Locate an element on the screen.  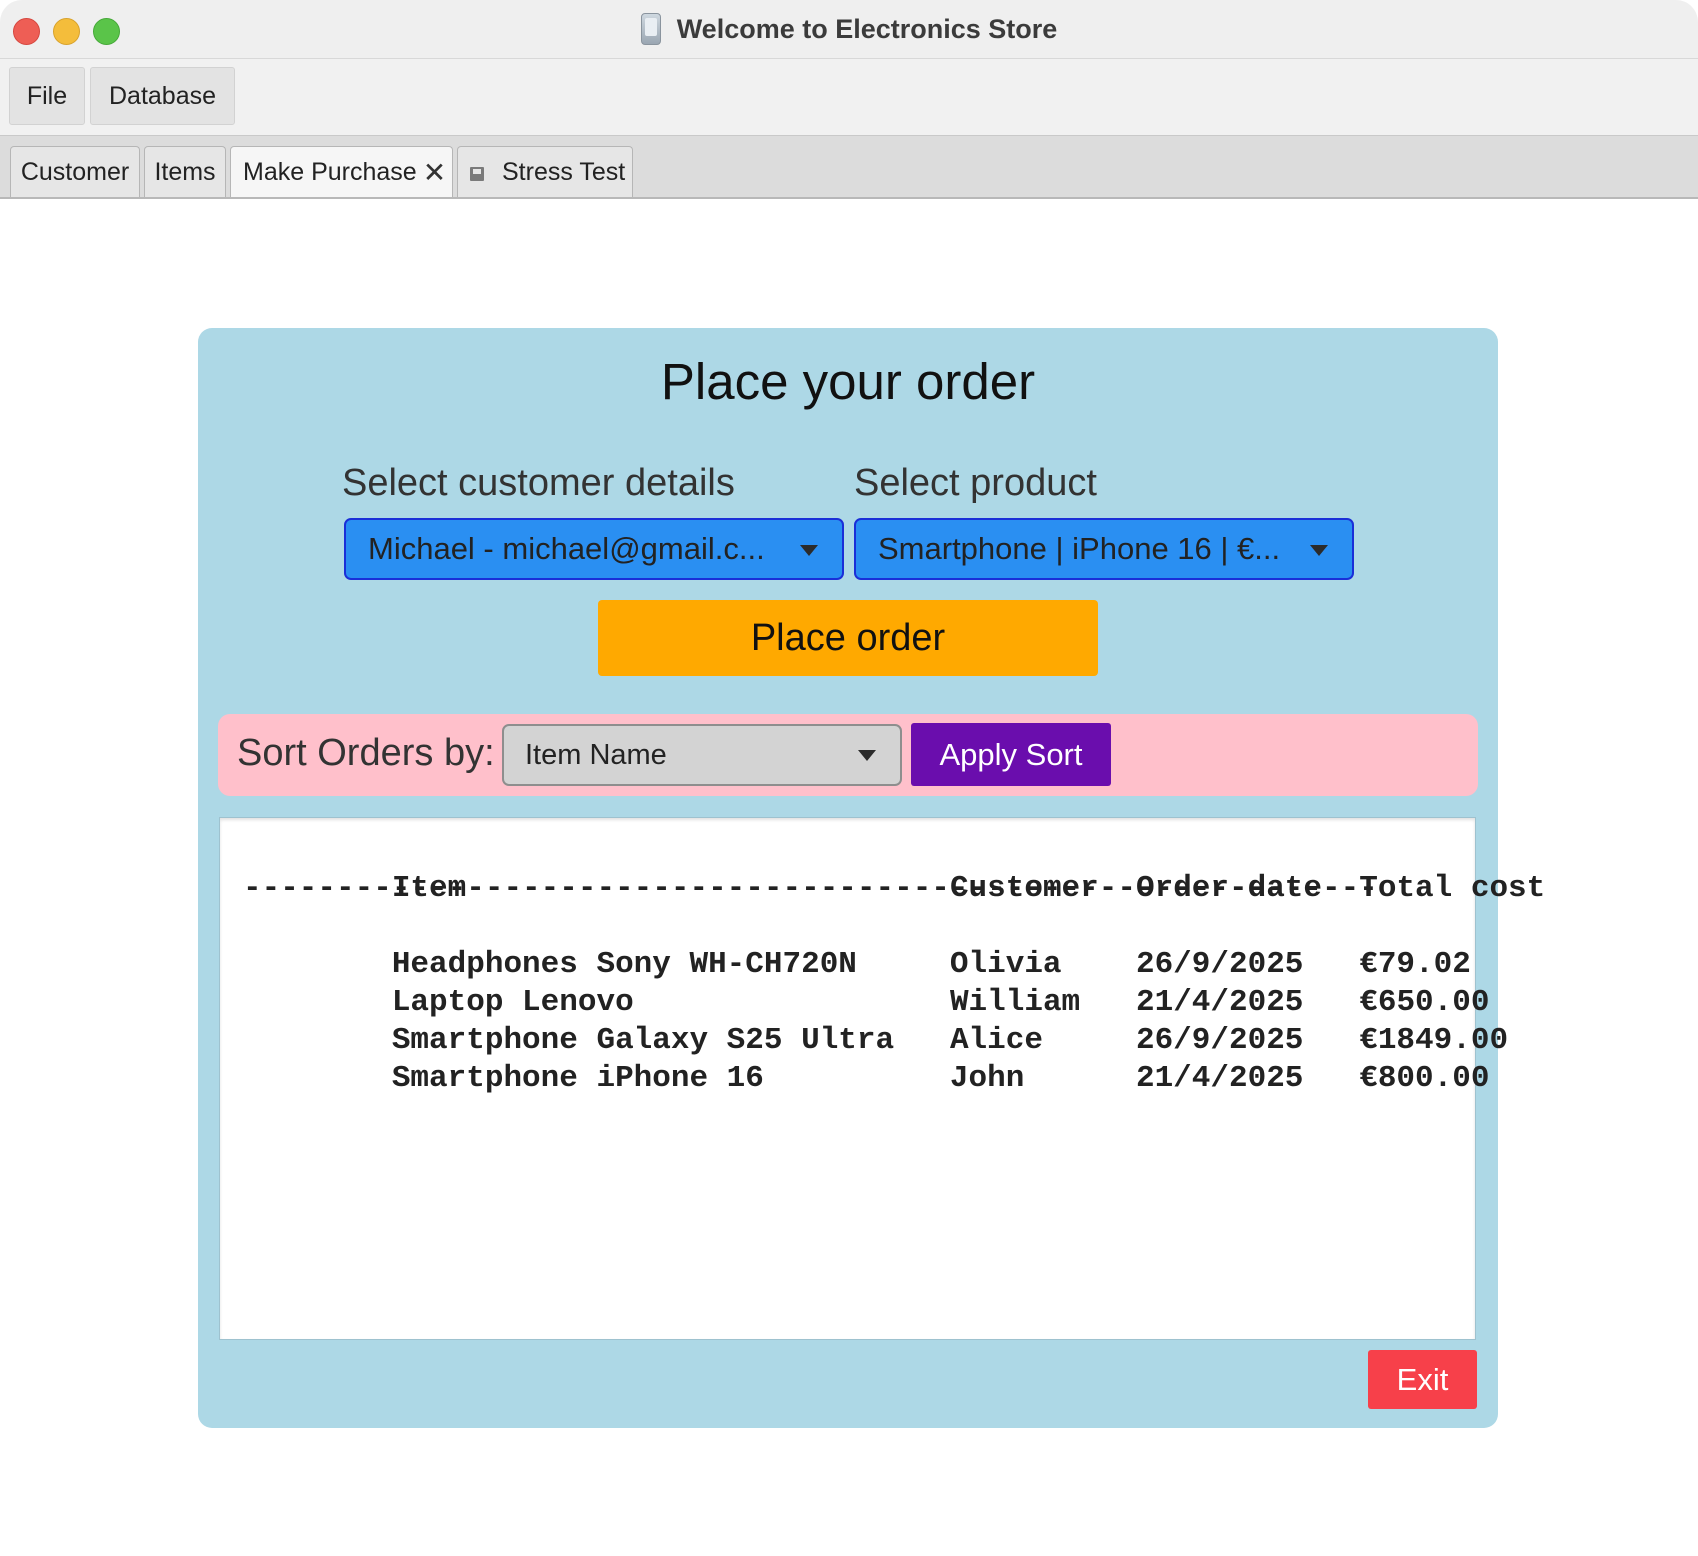
order-item: Laptop Lenovo is located at coordinates (512, 1002).